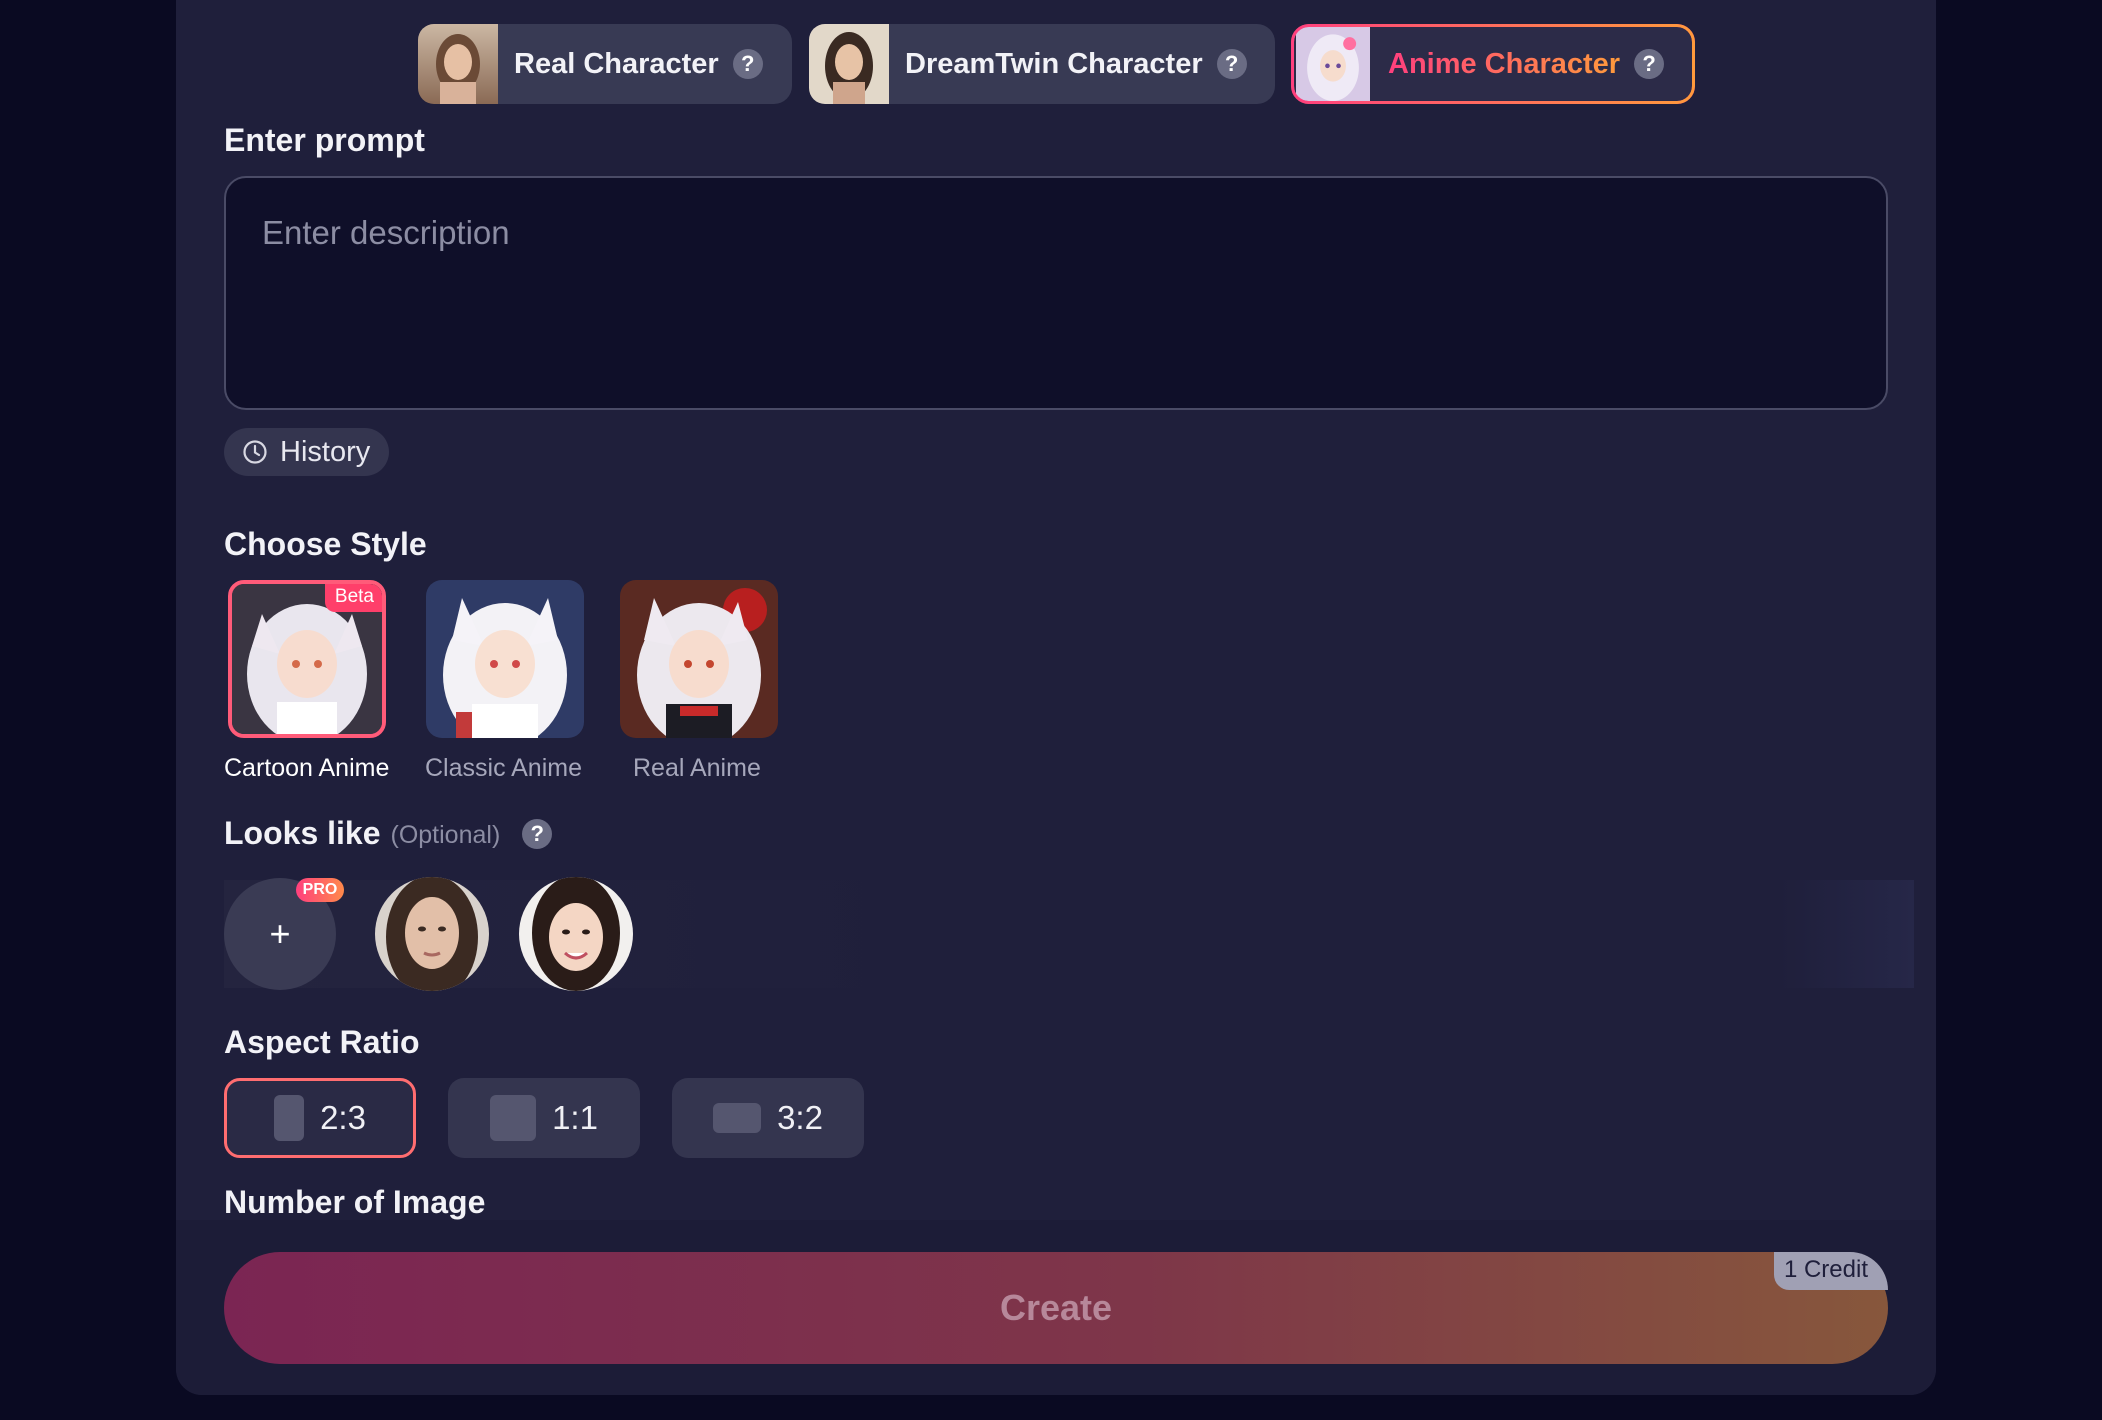  Describe the element at coordinates (307, 659) in the screenshot. I see `style-card-cartoon-anime: Beta` at that location.